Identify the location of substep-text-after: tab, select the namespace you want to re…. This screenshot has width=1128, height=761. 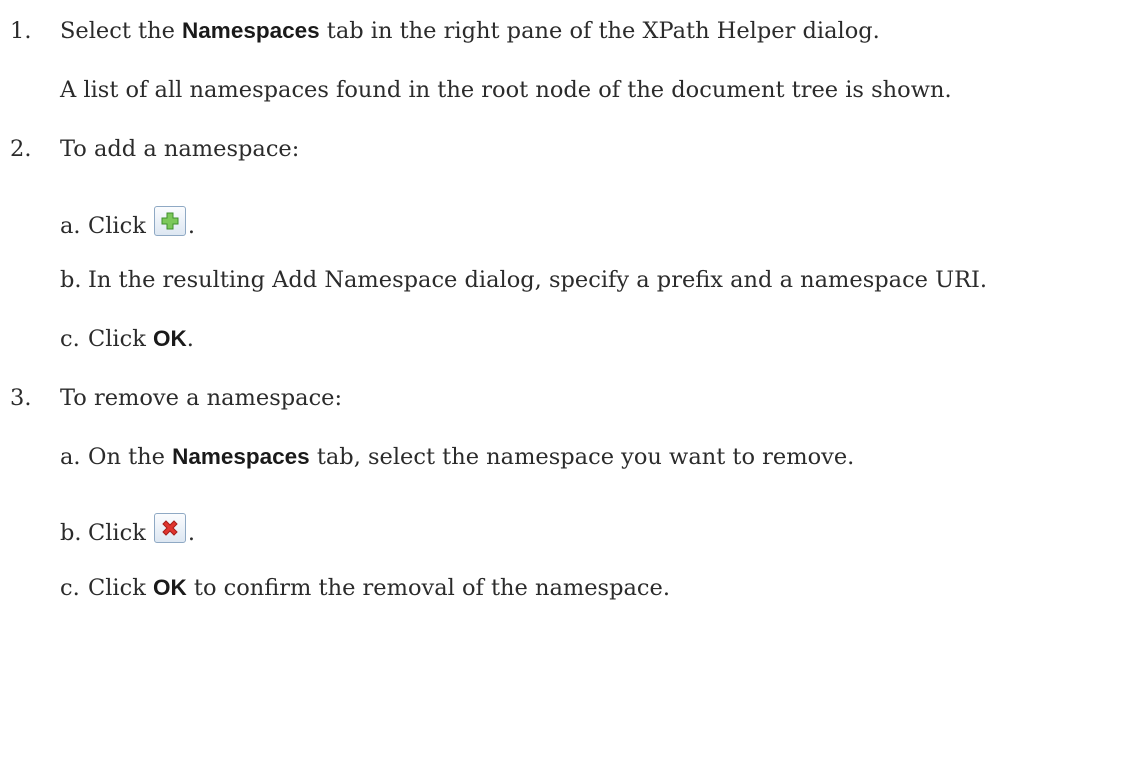
(582, 457).